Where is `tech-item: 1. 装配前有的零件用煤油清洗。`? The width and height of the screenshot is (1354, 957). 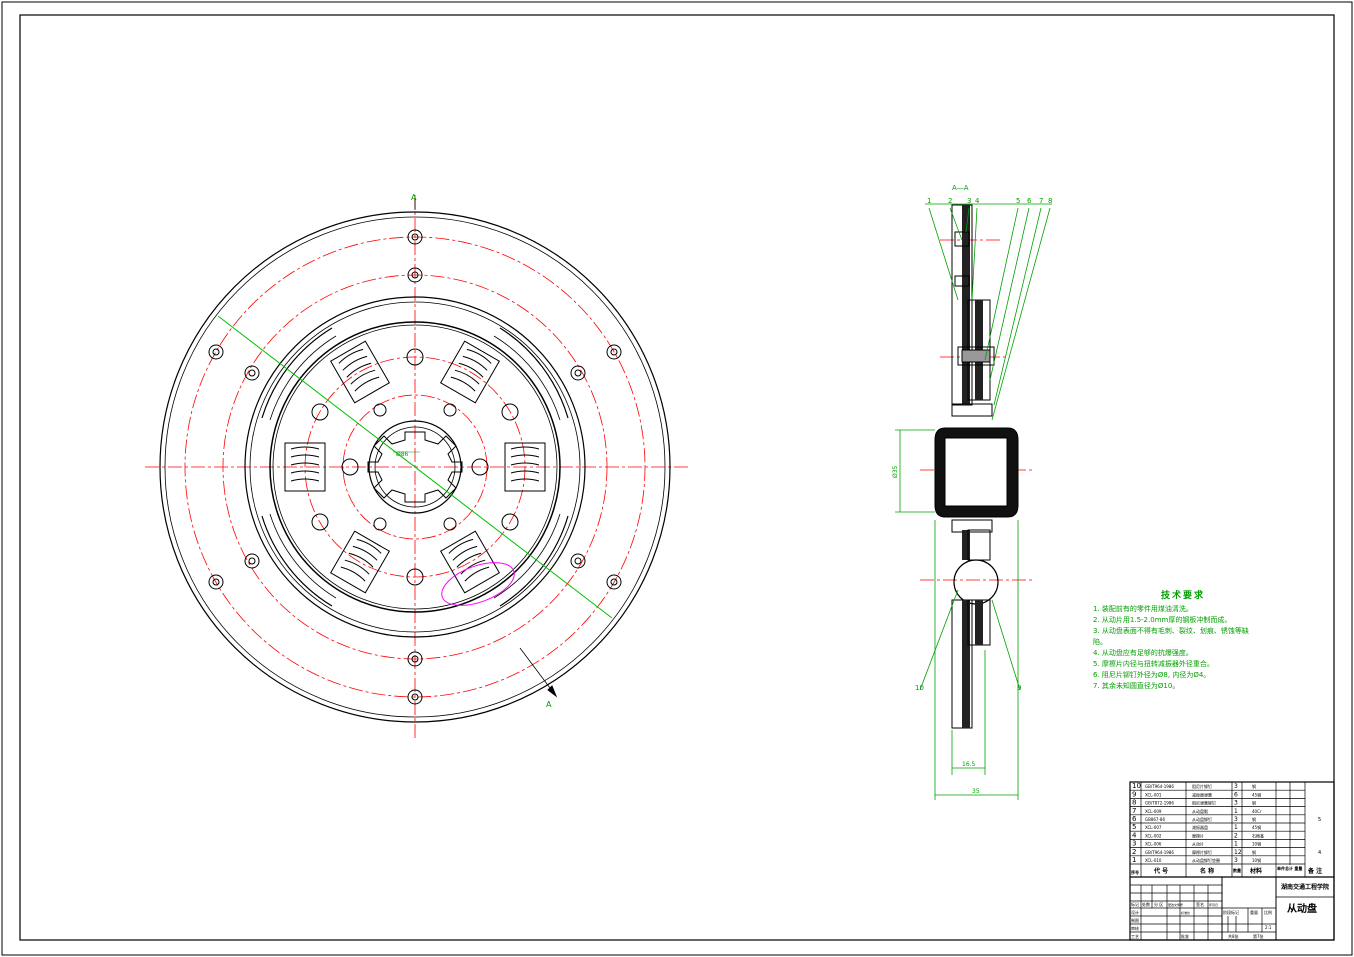 tech-item: 1. 装配前有的零件用煤油清洗。 is located at coordinates (1143, 609).